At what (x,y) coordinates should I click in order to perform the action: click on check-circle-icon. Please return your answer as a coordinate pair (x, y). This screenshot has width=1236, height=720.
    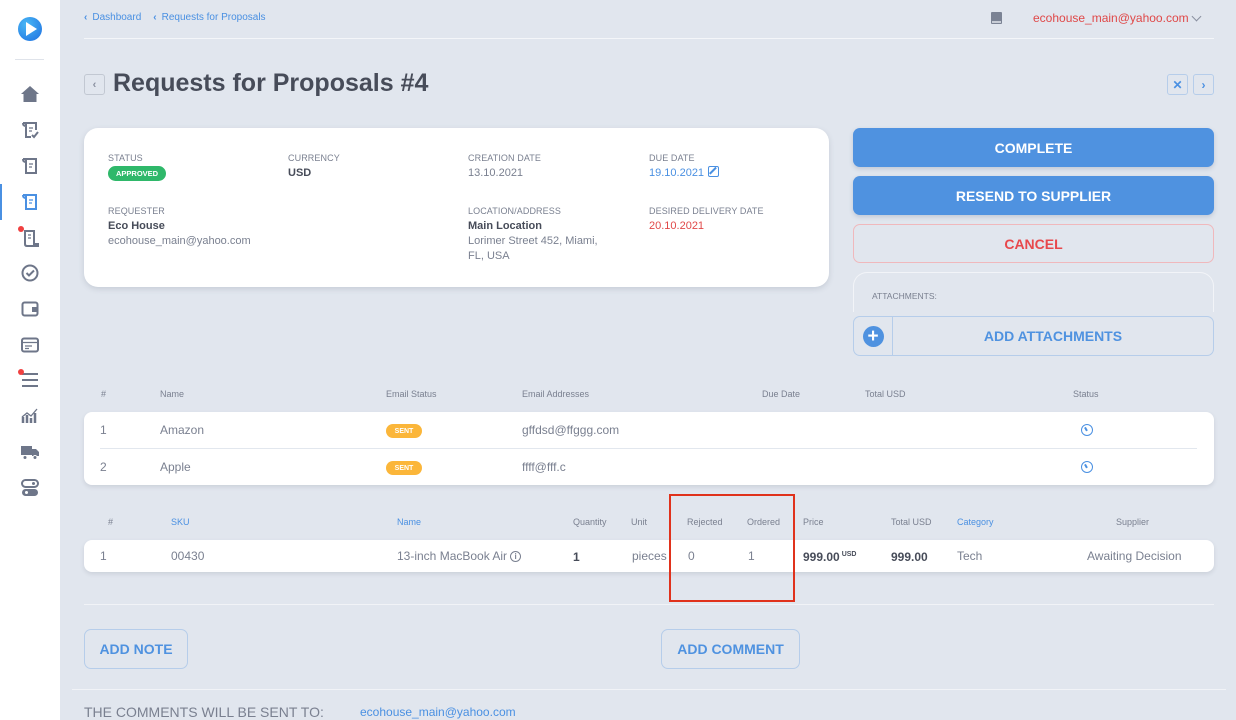
    Looking at the image, I should click on (30, 273).